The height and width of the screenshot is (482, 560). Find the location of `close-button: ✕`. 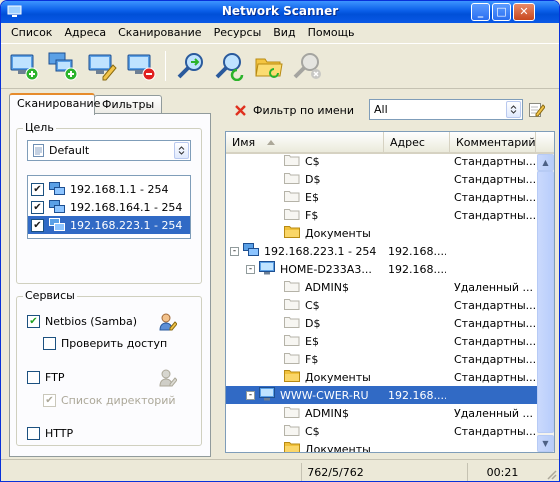

close-button: ✕ is located at coordinates (524, 12).